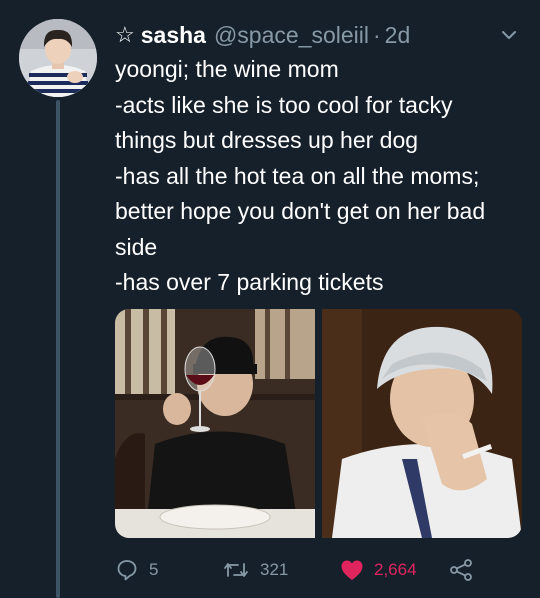 This screenshot has height=598, width=540. I want to click on avatar-image, so click(58, 58).